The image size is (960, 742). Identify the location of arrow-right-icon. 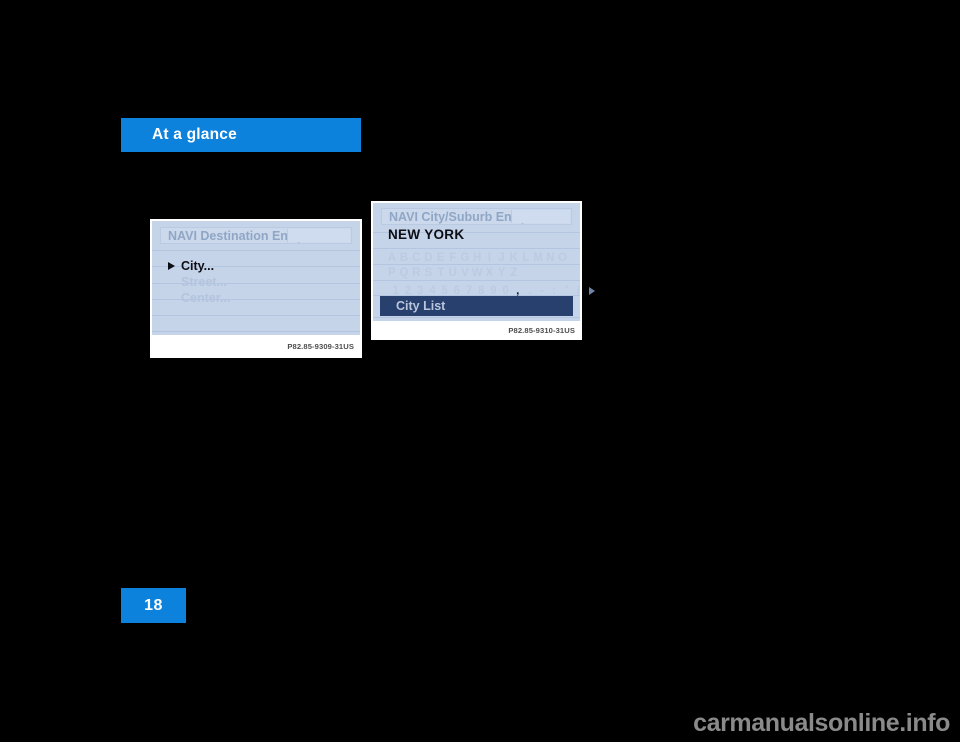
(592, 291).